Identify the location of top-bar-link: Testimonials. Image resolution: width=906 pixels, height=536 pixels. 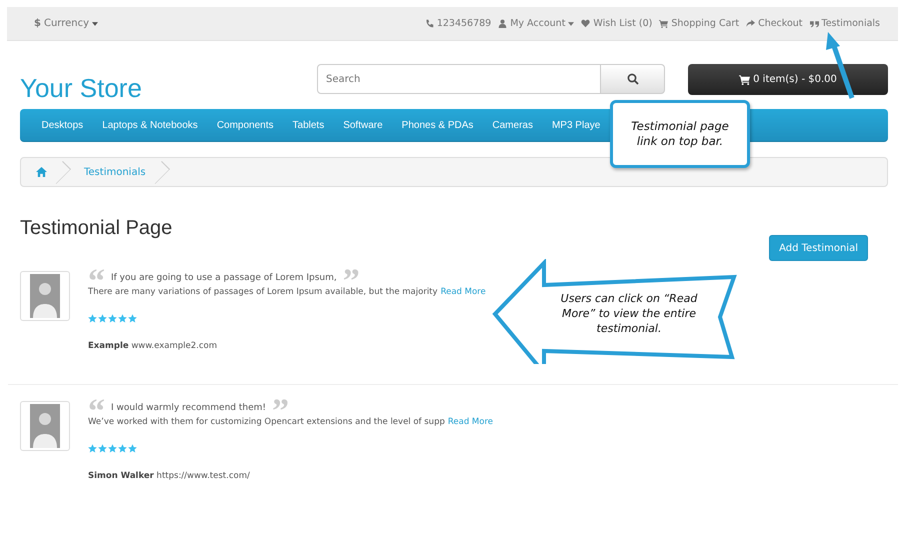
(845, 23).